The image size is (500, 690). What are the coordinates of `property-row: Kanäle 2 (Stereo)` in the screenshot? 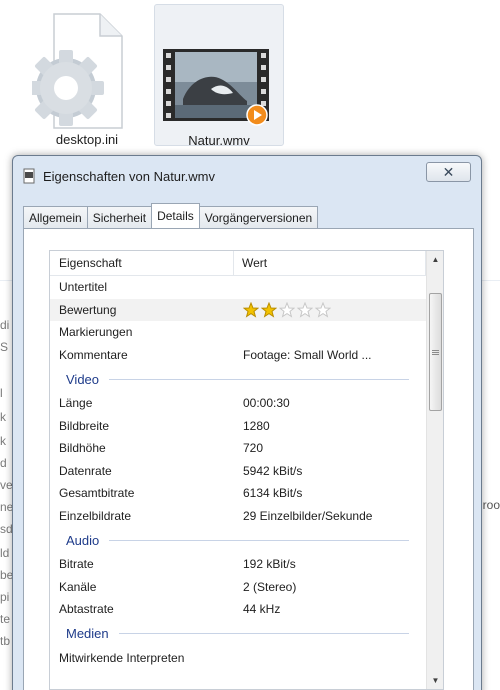 It's located at (246, 587).